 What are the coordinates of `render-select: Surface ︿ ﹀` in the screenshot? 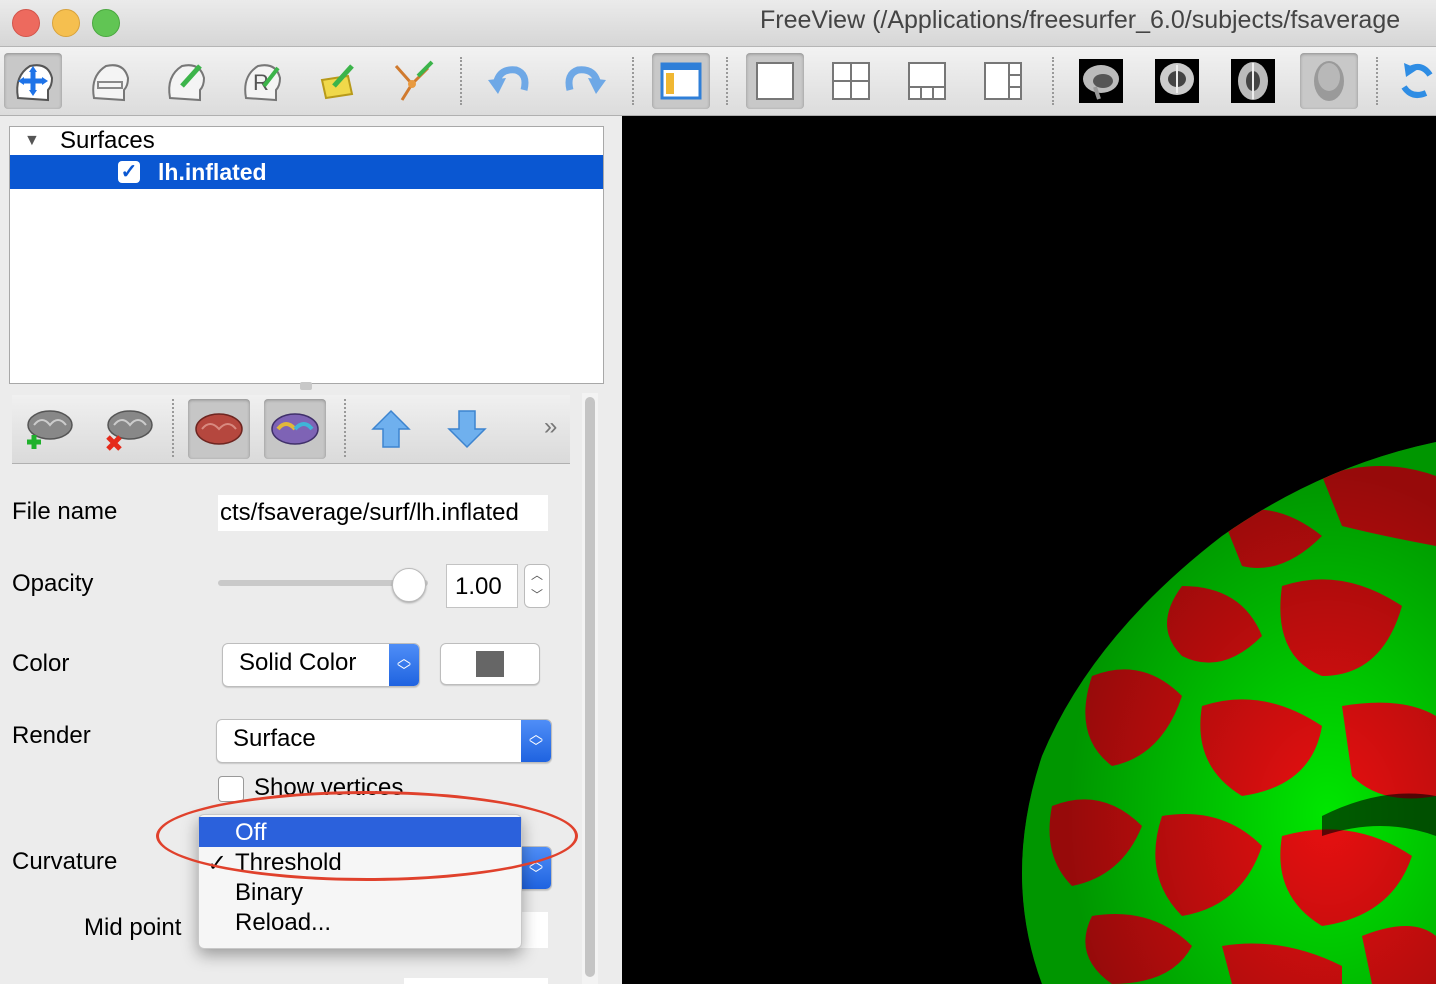 It's located at (384, 741).